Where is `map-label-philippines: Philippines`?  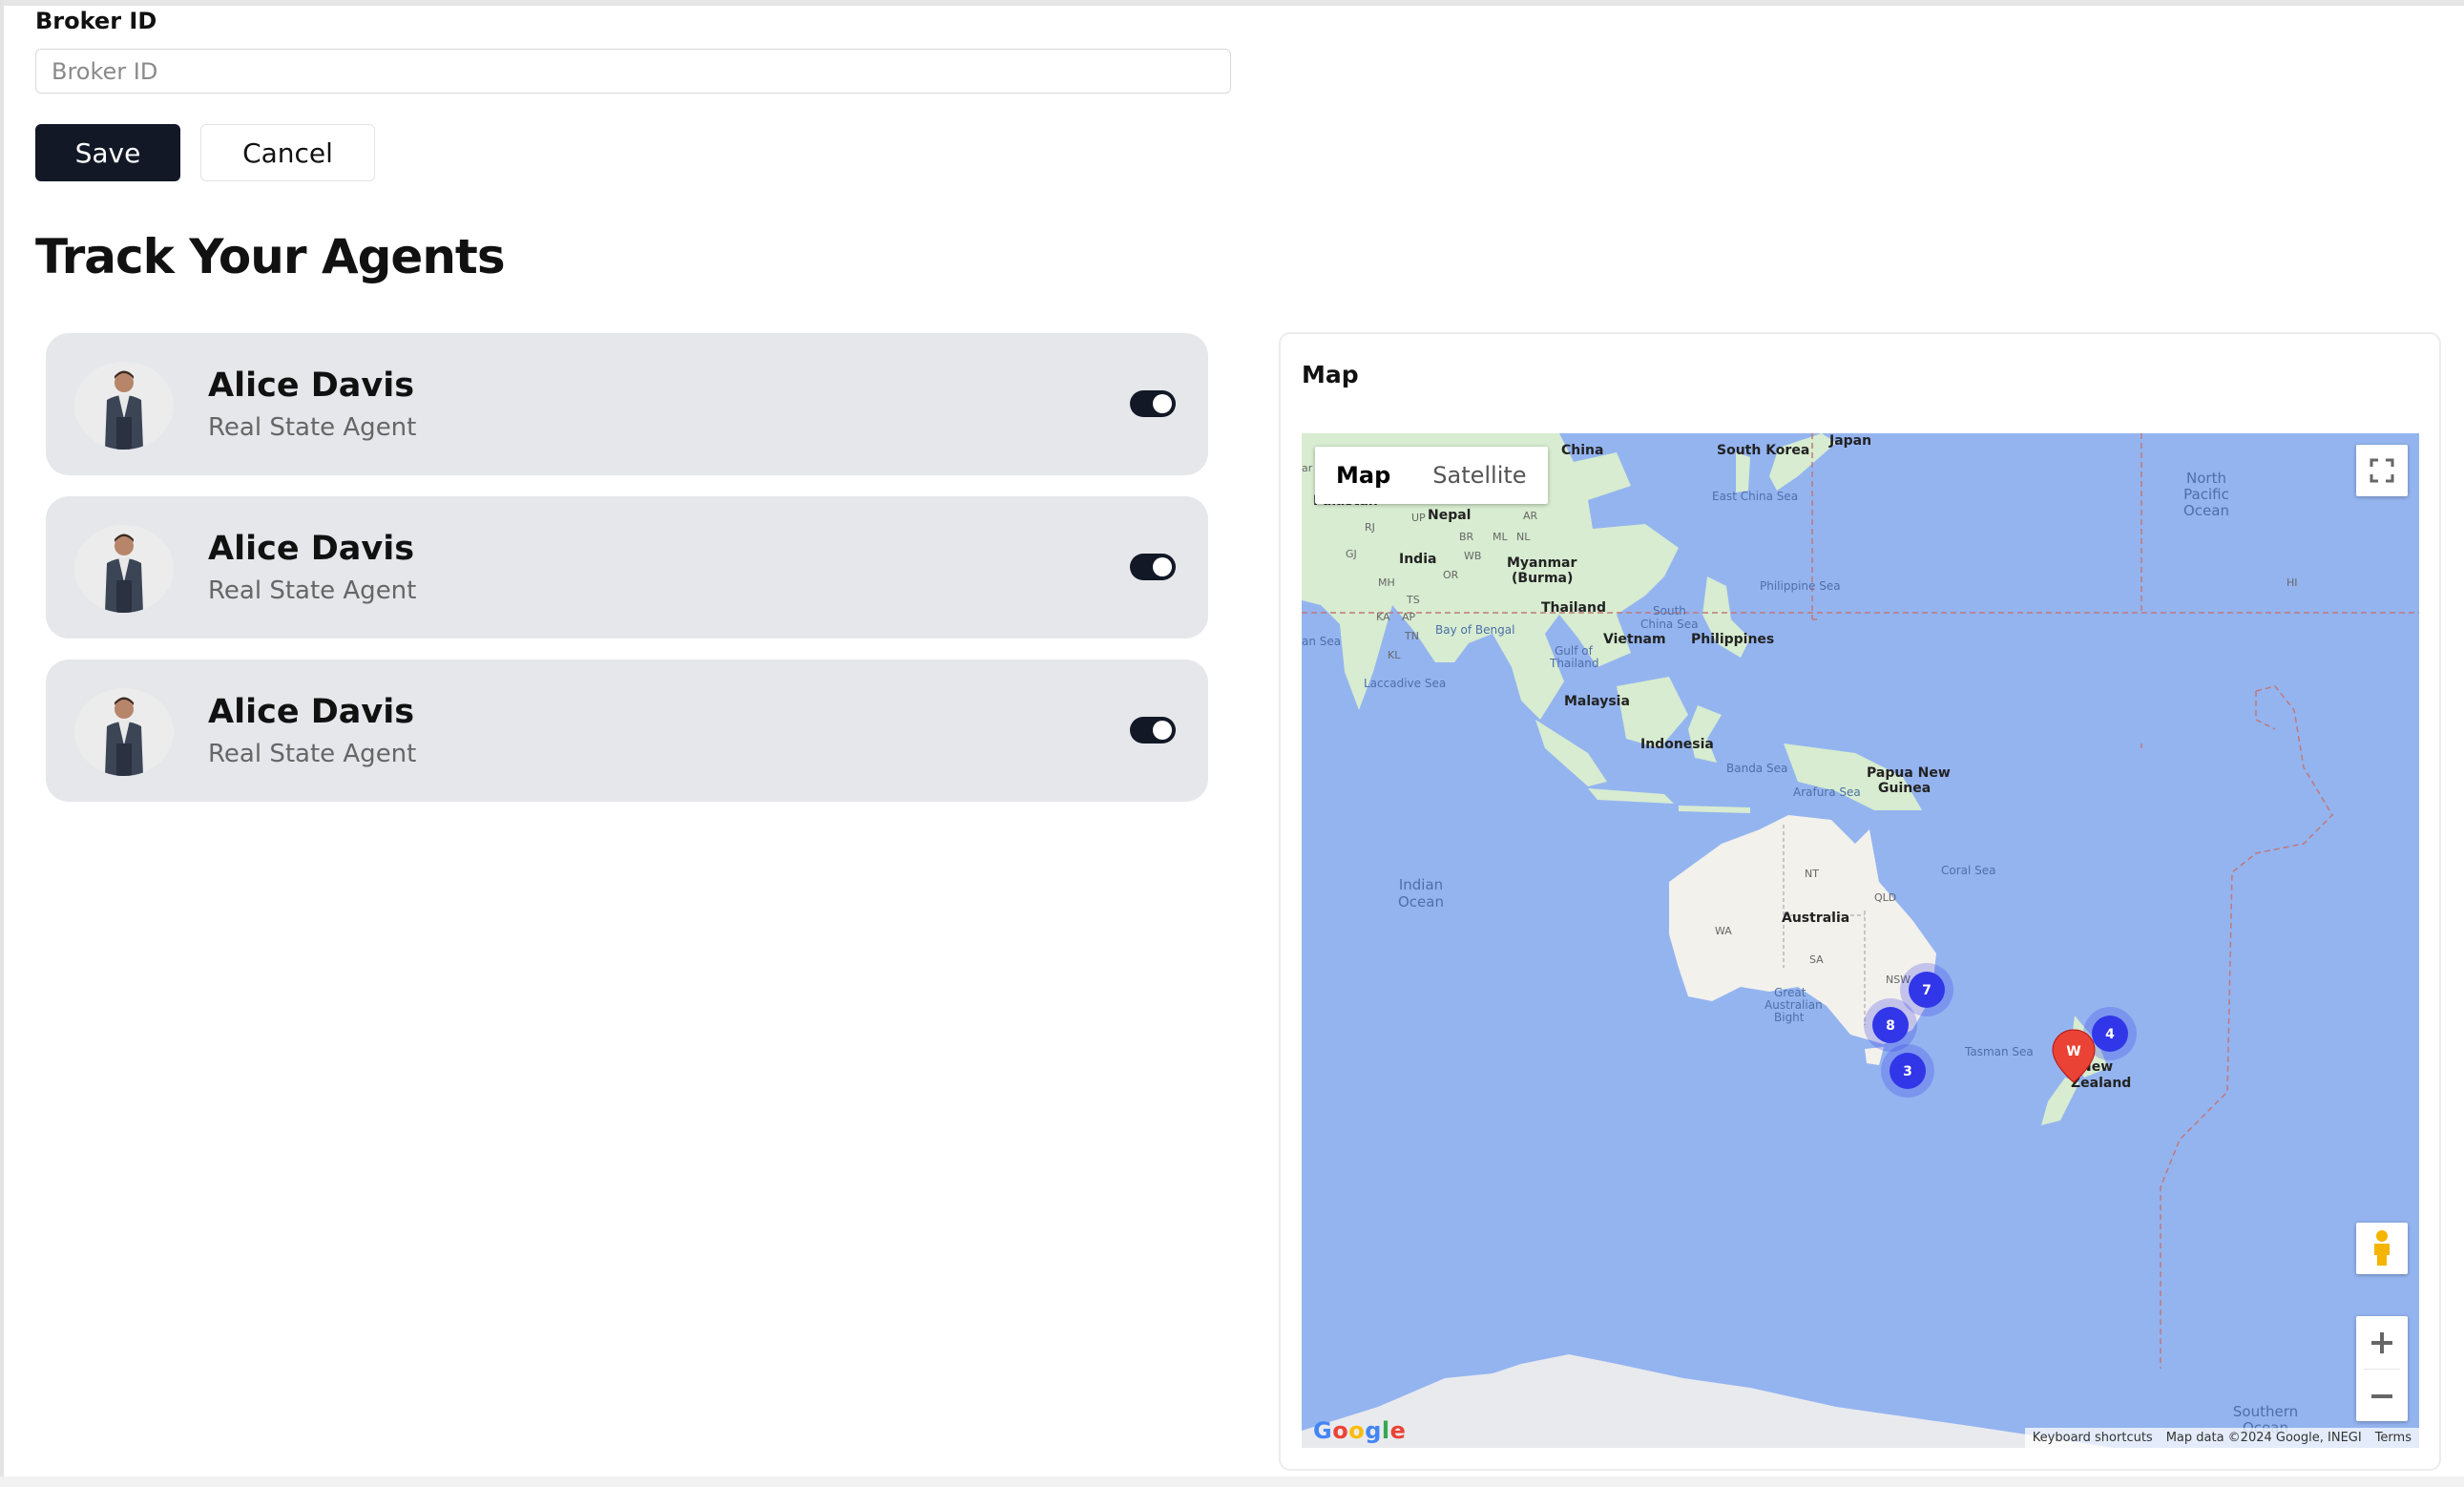
map-label-philippines: Philippines is located at coordinates (1733, 639).